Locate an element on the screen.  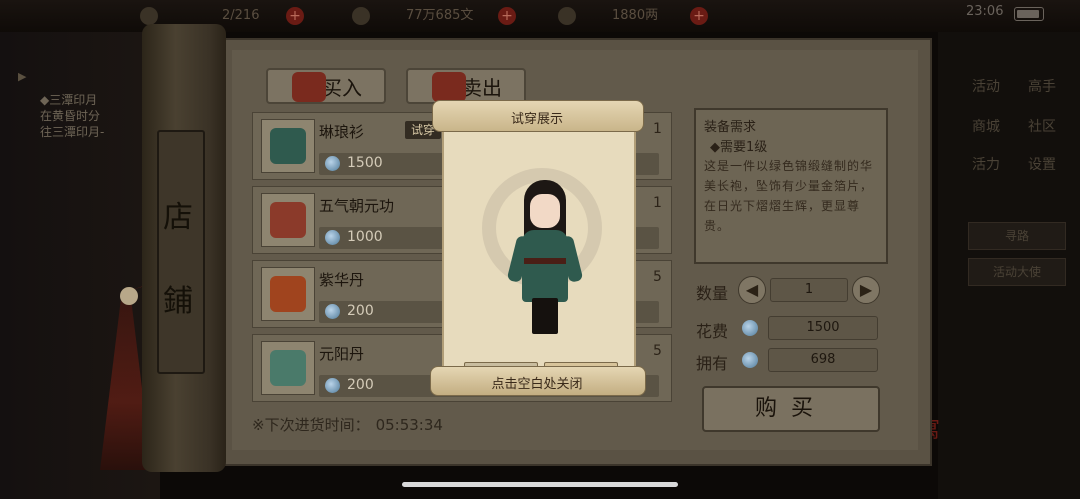
quest-line: 在黄昏时分 is located at coordinates (70, 116).